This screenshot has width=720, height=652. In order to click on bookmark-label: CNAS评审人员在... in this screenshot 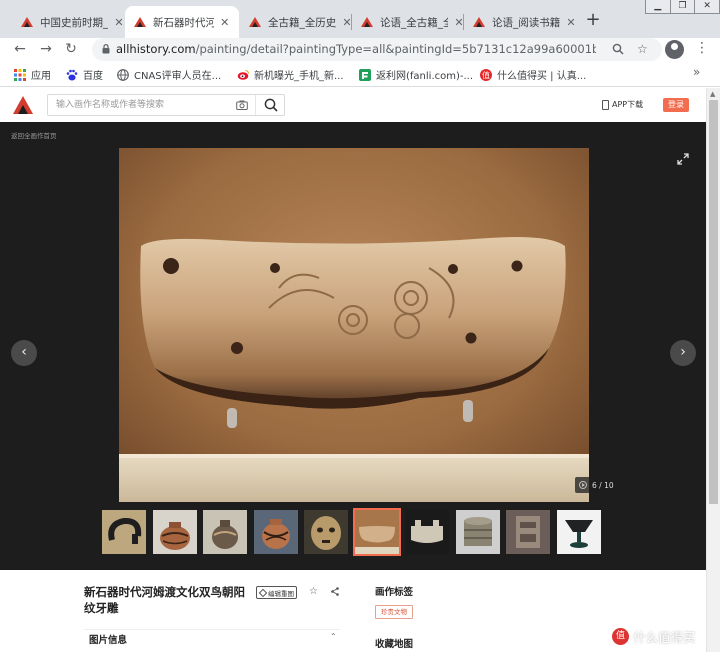, I will do `click(178, 76)`.